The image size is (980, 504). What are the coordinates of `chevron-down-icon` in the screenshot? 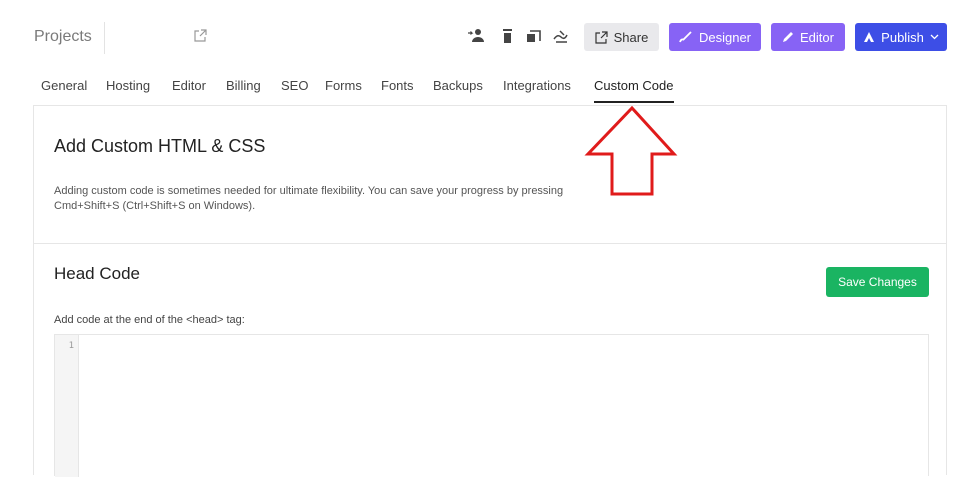 It's located at (934, 37).